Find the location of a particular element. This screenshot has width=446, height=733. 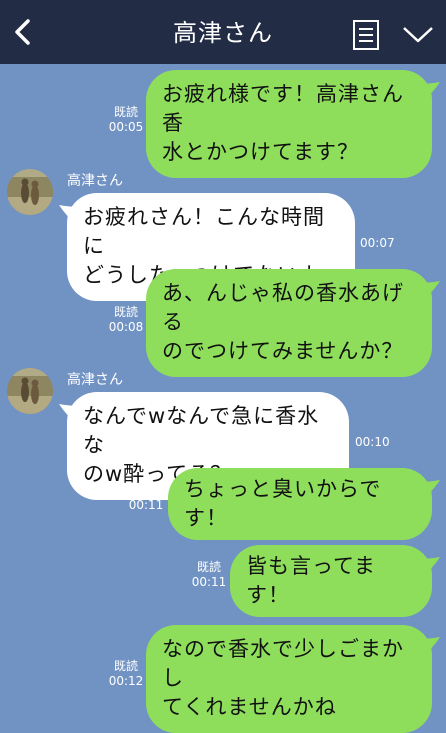

chevron-down-icon is located at coordinates (418, 35).